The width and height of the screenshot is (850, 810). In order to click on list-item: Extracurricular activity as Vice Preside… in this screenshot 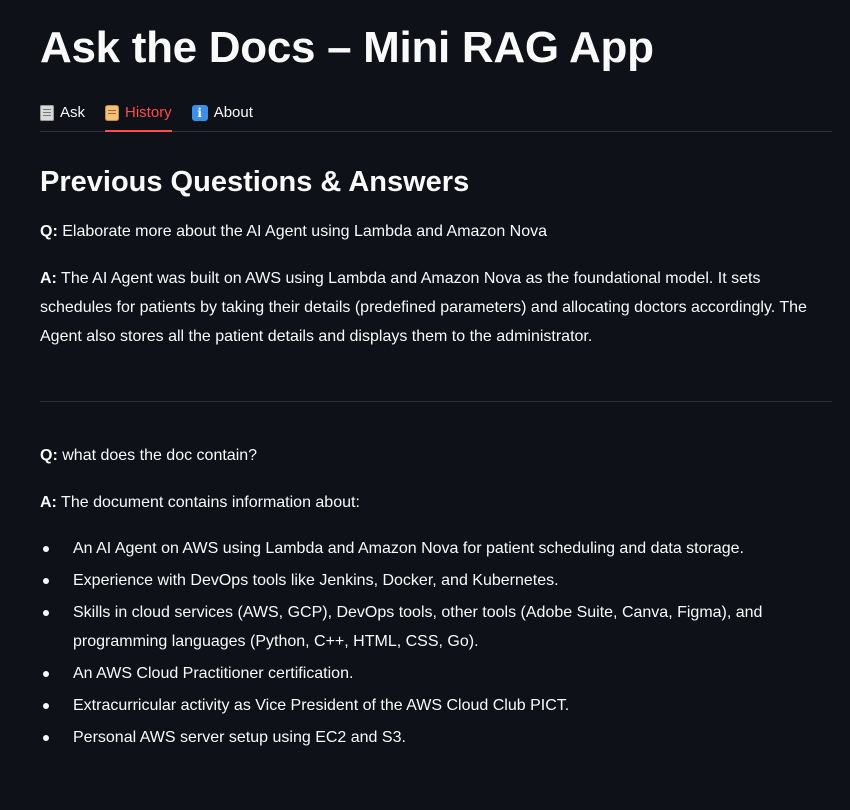, I will do `click(436, 705)`.